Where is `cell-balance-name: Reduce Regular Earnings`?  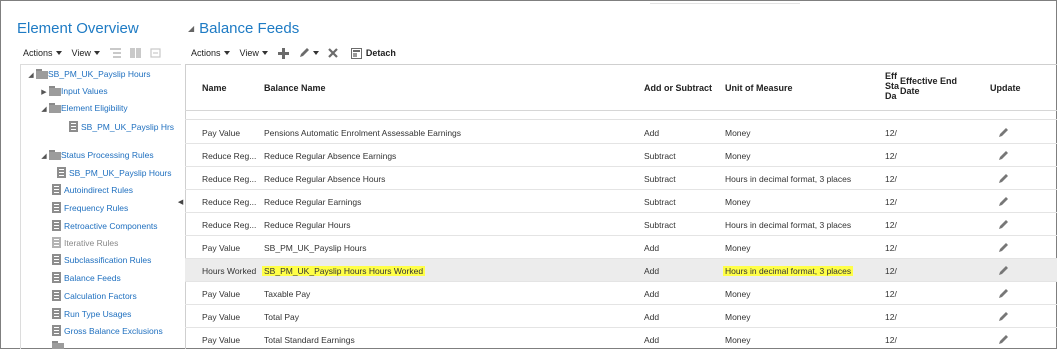 cell-balance-name: Reduce Regular Earnings is located at coordinates (313, 202).